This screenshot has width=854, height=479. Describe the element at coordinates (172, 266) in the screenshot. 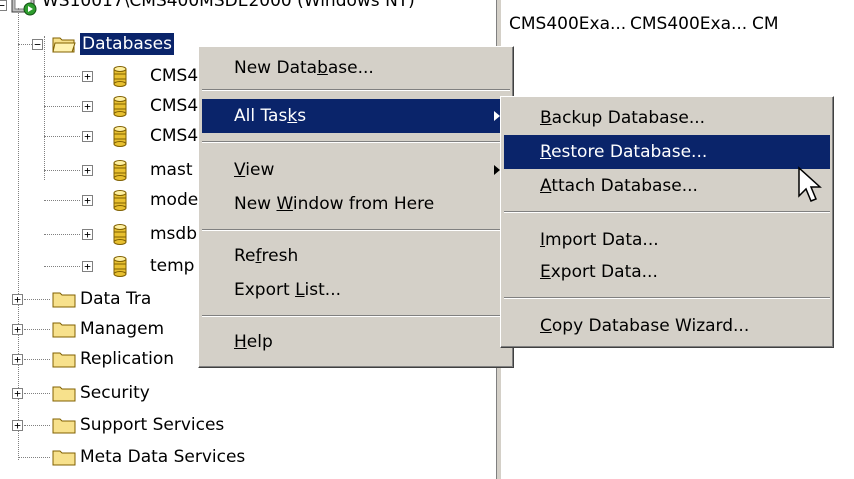

I see `tree-db-label: temp` at that location.